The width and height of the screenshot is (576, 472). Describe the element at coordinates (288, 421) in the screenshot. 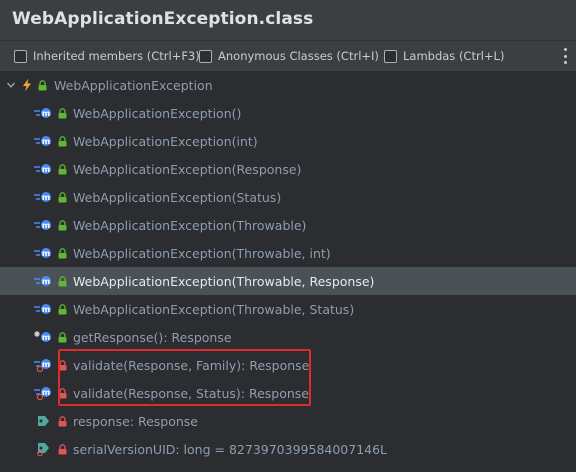

I see `tree-item-field: response: Response` at that location.